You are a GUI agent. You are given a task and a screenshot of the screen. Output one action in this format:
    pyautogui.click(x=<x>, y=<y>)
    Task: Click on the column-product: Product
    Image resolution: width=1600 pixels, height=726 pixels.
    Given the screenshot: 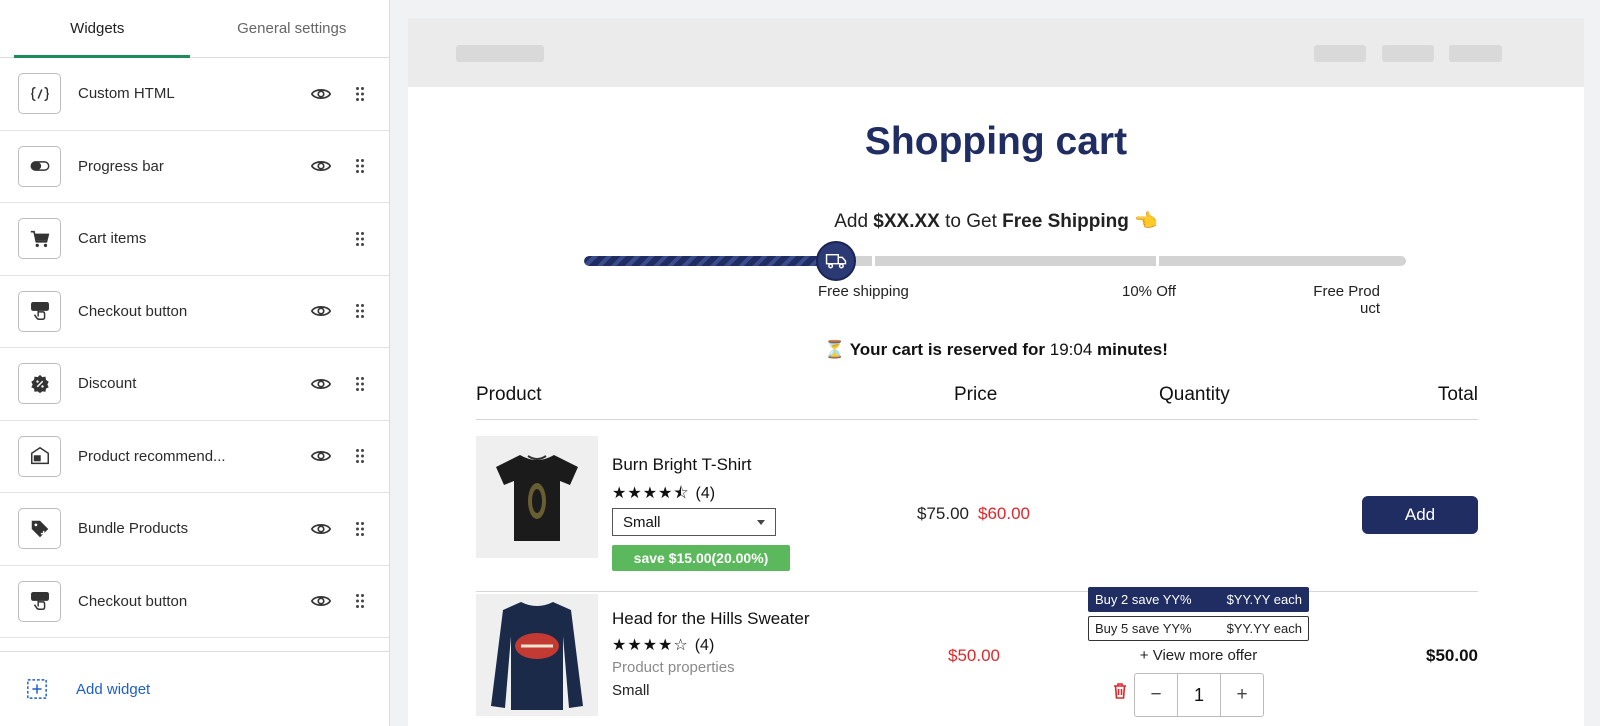 What is the action you would take?
    pyautogui.click(x=509, y=394)
    